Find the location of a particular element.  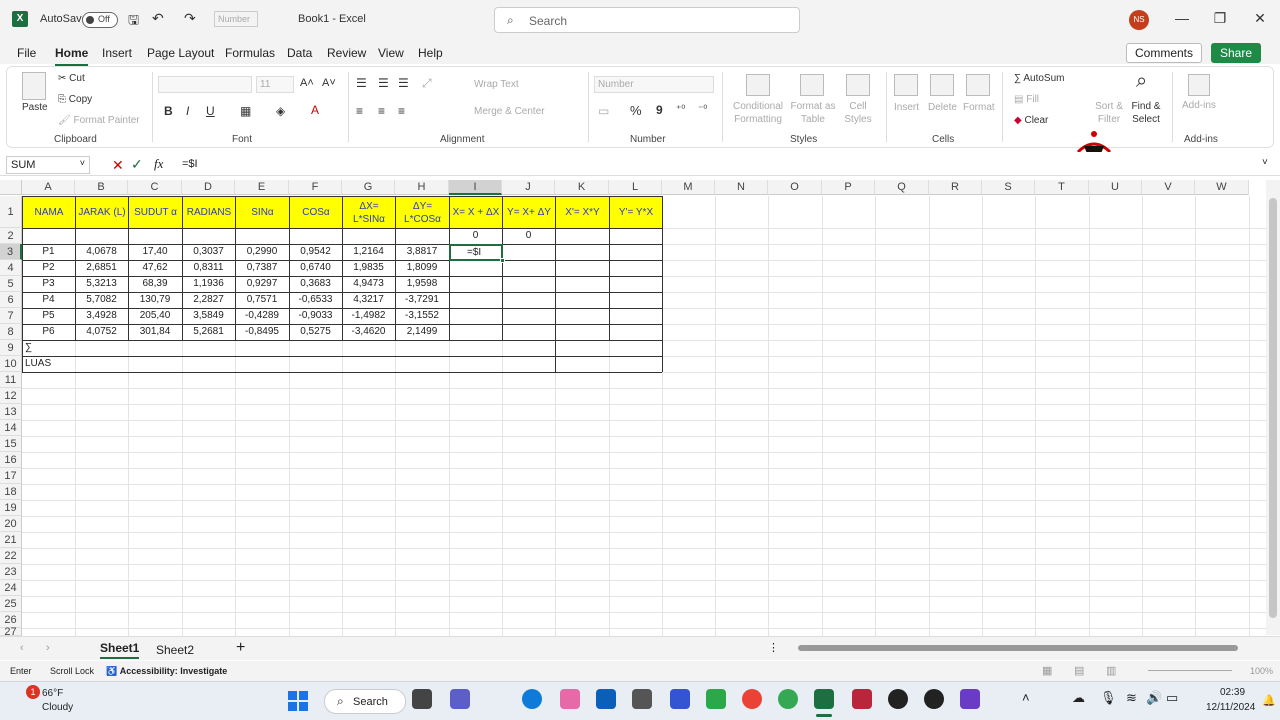

number-format-quick: Number is located at coordinates (236, 19).